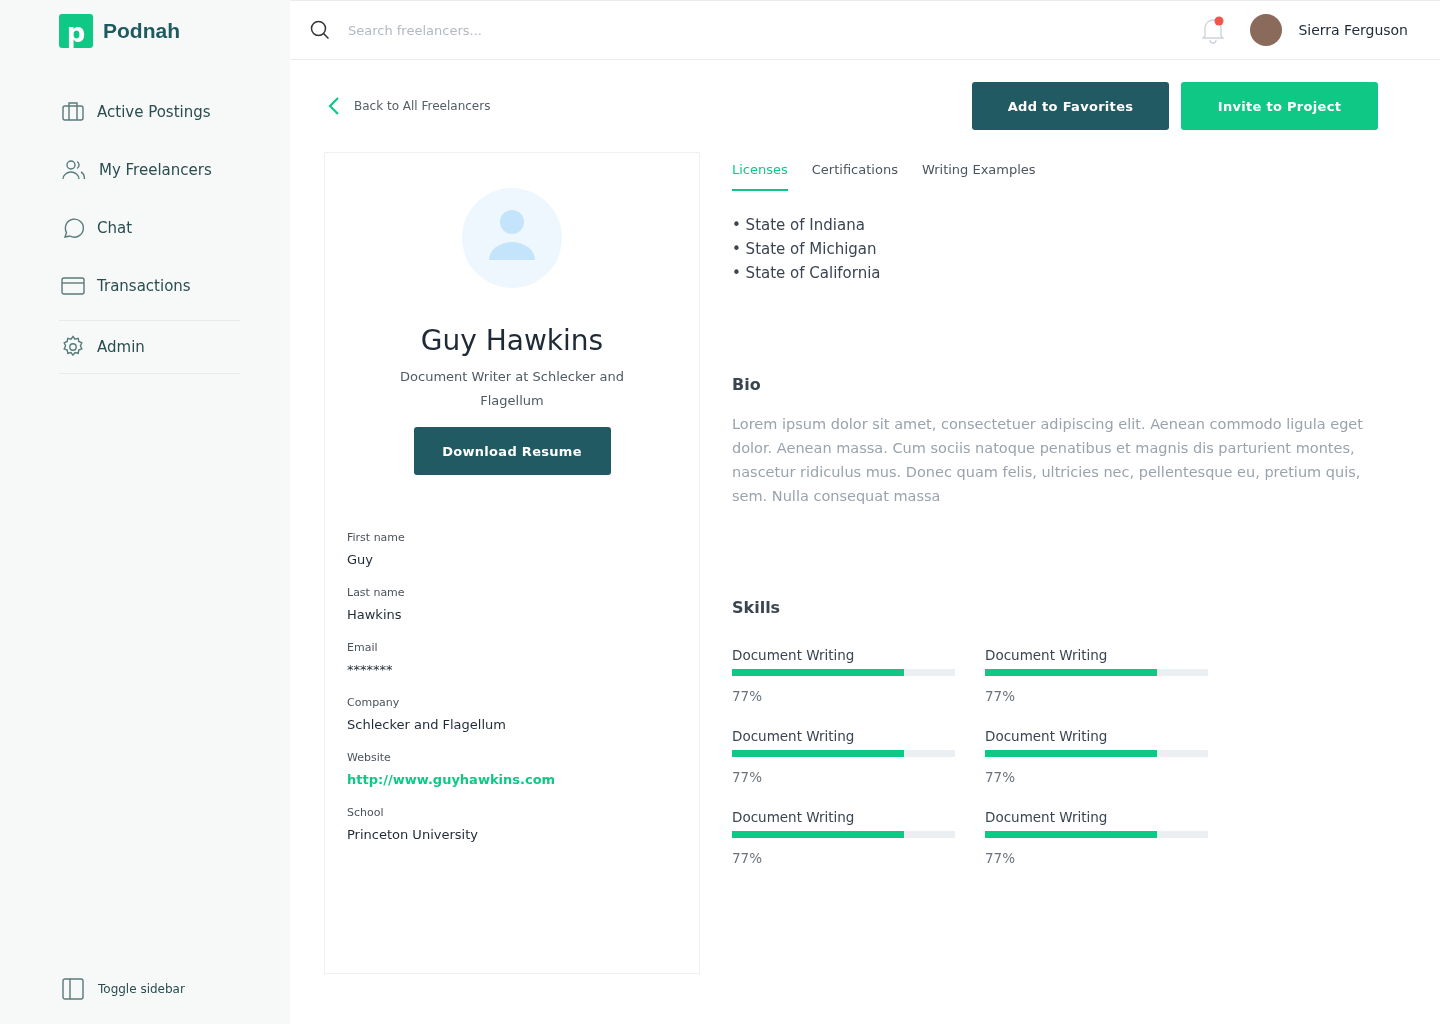 The image size is (1440, 1024). I want to click on field-label: Email, so click(363, 647).